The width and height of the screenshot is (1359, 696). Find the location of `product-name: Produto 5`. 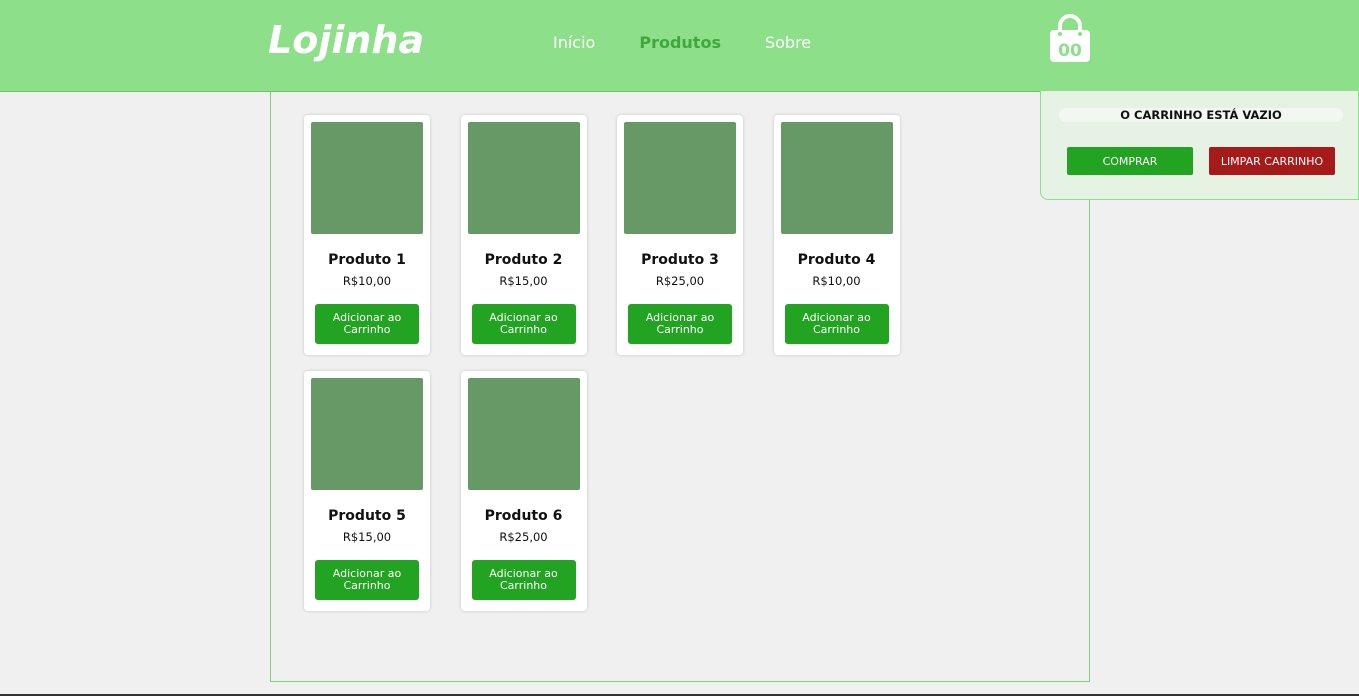

product-name: Produto 5 is located at coordinates (367, 516).